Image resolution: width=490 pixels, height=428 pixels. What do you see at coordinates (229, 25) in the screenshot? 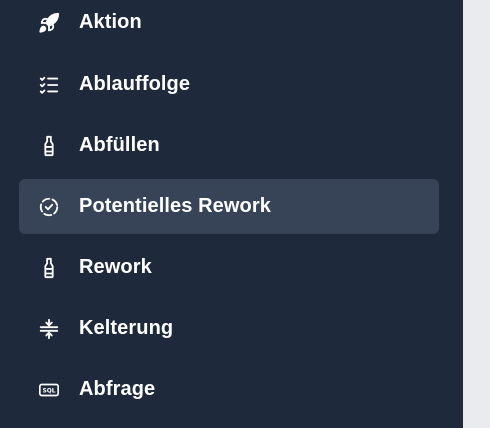
I see `sidebar-item-aktion: Aktion` at bounding box center [229, 25].